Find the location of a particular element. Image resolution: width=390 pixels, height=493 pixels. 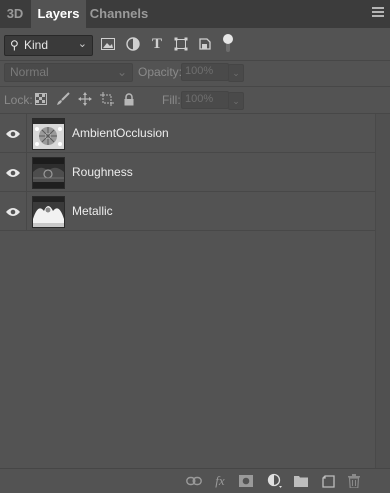

panel-footer: fx is located at coordinates (195, 480).